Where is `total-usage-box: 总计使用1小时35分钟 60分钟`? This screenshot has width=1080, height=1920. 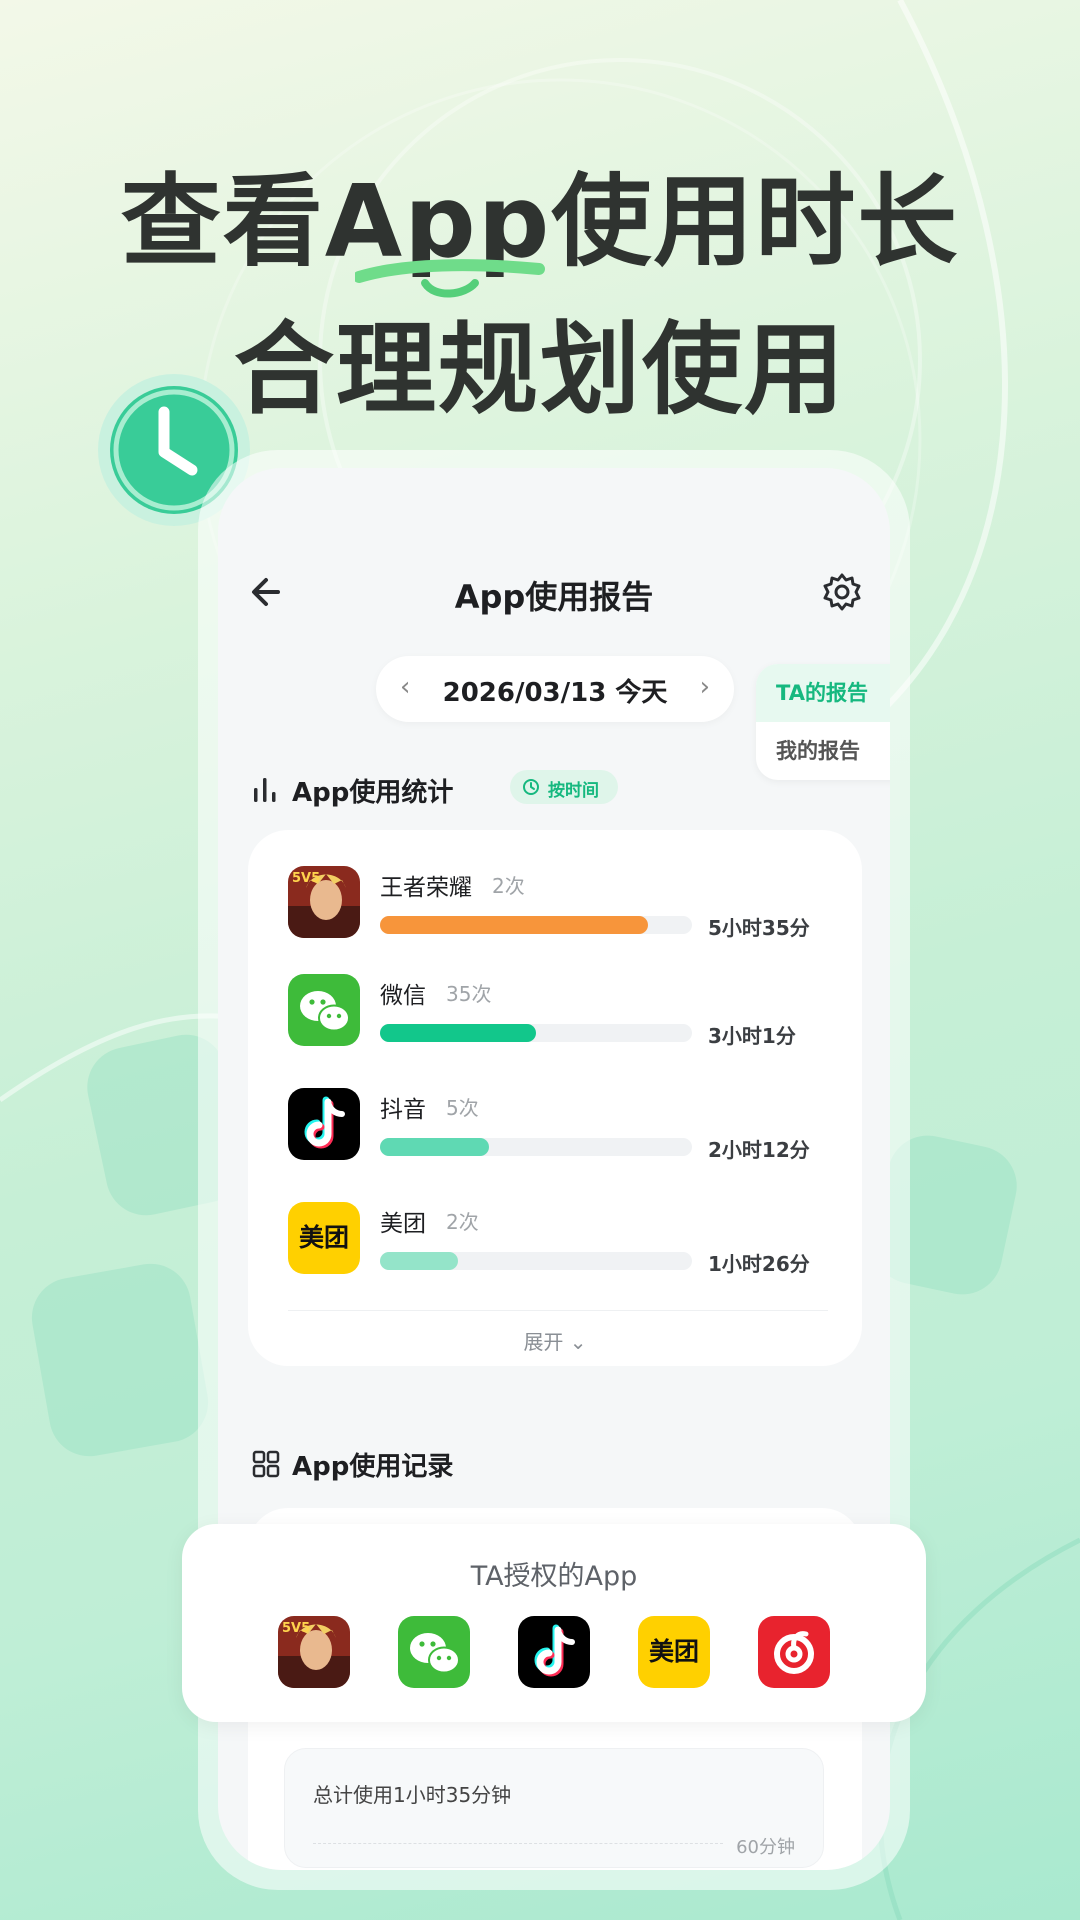 total-usage-box: 总计使用1小时35分钟 60分钟 is located at coordinates (554, 1808).